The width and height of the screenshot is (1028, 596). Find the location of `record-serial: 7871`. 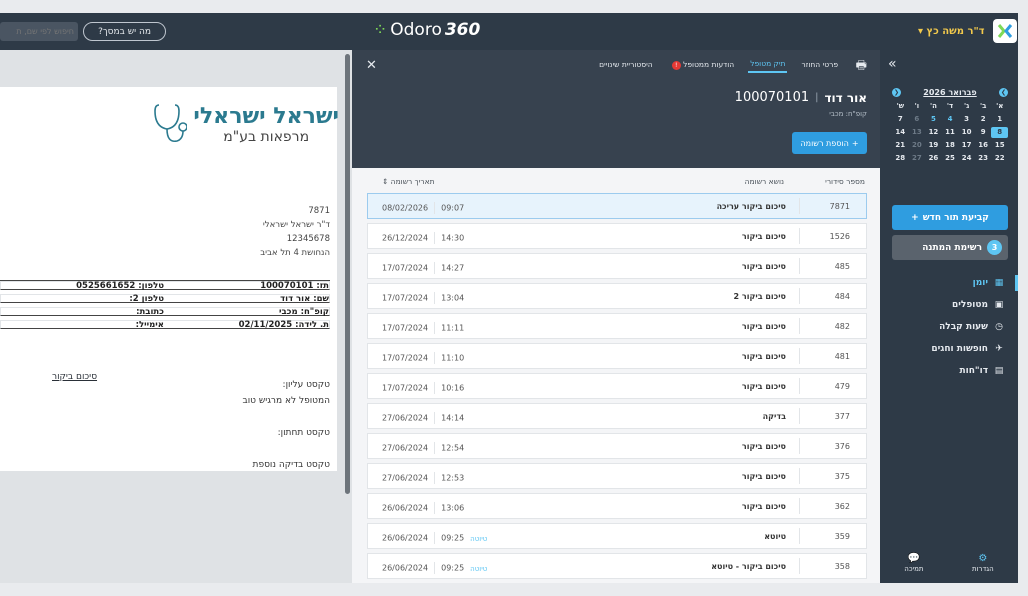

record-serial: 7871 is located at coordinates (839, 206).